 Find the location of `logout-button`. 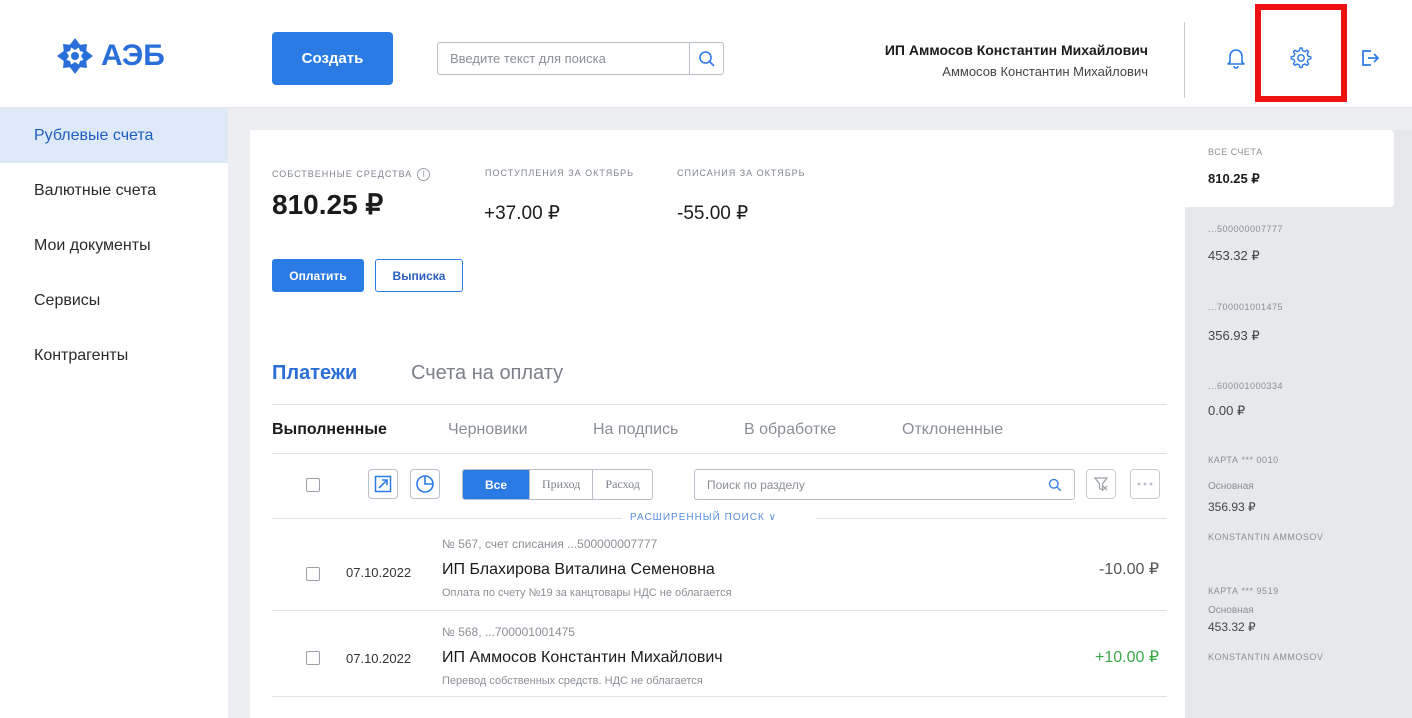

logout-button is located at coordinates (1370, 58).